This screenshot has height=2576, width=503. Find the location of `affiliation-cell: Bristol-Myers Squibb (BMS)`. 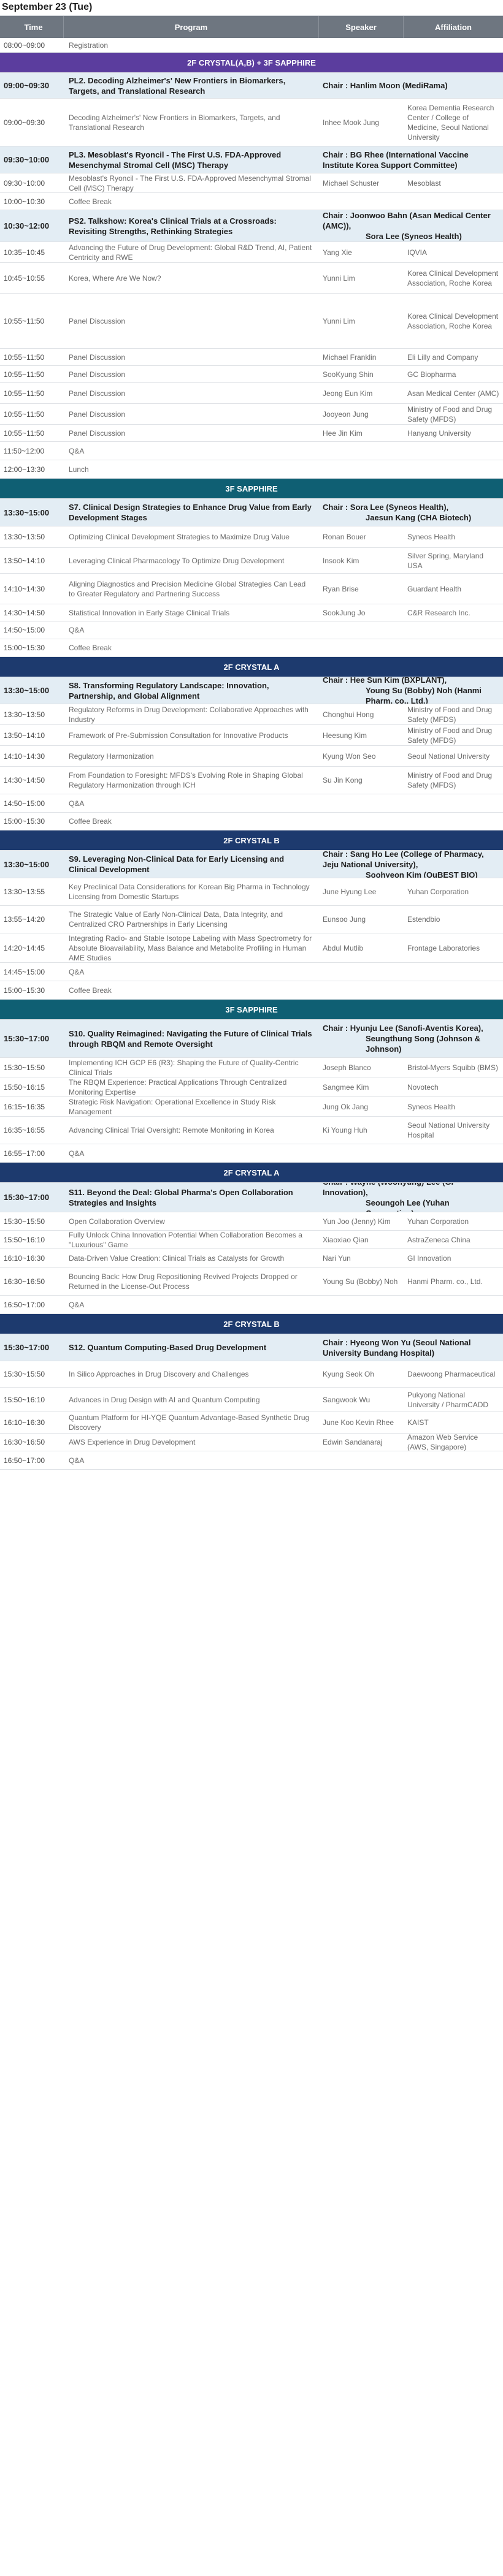

affiliation-cell: Bristol-Myers Squibb (BMS) is located at coordinates (453, 1067).